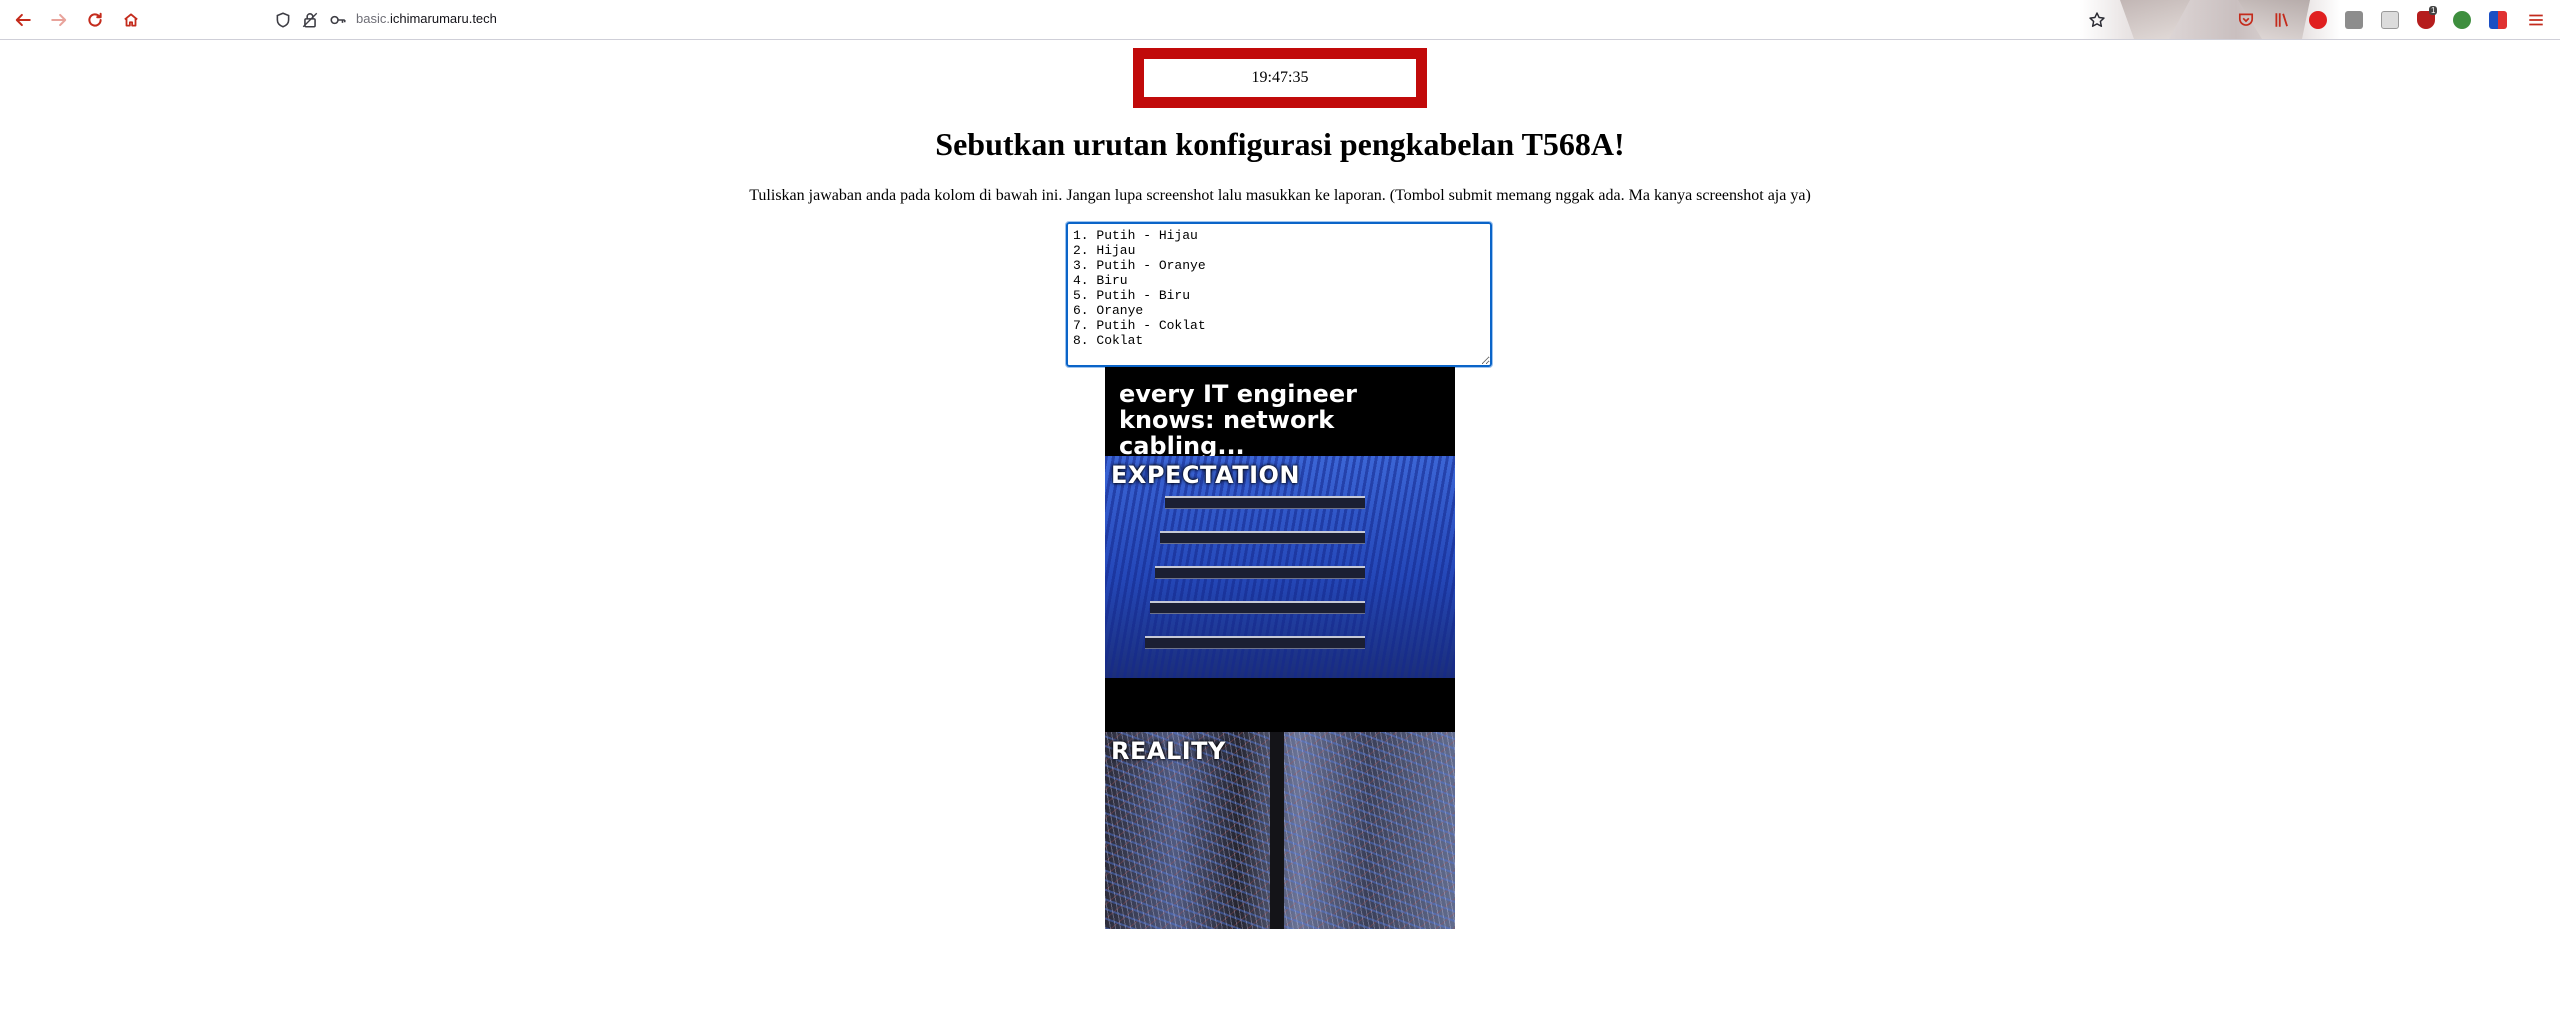  Describe the element at coordinates (2354, 20) in the screenshot. I see `extension-gray-icon` at that location.